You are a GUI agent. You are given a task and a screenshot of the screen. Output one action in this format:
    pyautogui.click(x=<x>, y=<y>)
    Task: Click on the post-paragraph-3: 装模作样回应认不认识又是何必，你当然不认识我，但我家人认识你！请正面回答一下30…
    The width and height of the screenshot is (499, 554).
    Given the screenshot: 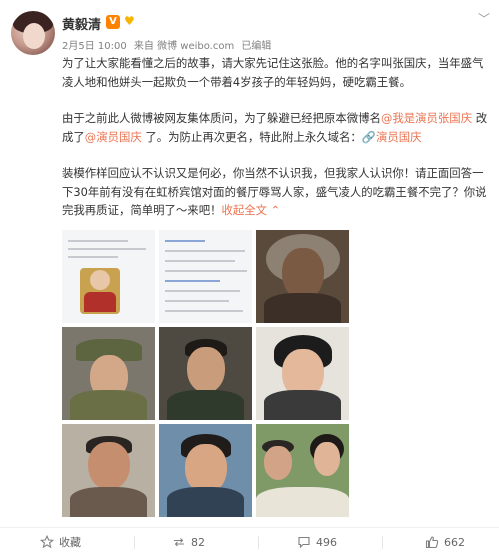 What is the action you would take?
    pyautogui.click(x=276, y=192)
    